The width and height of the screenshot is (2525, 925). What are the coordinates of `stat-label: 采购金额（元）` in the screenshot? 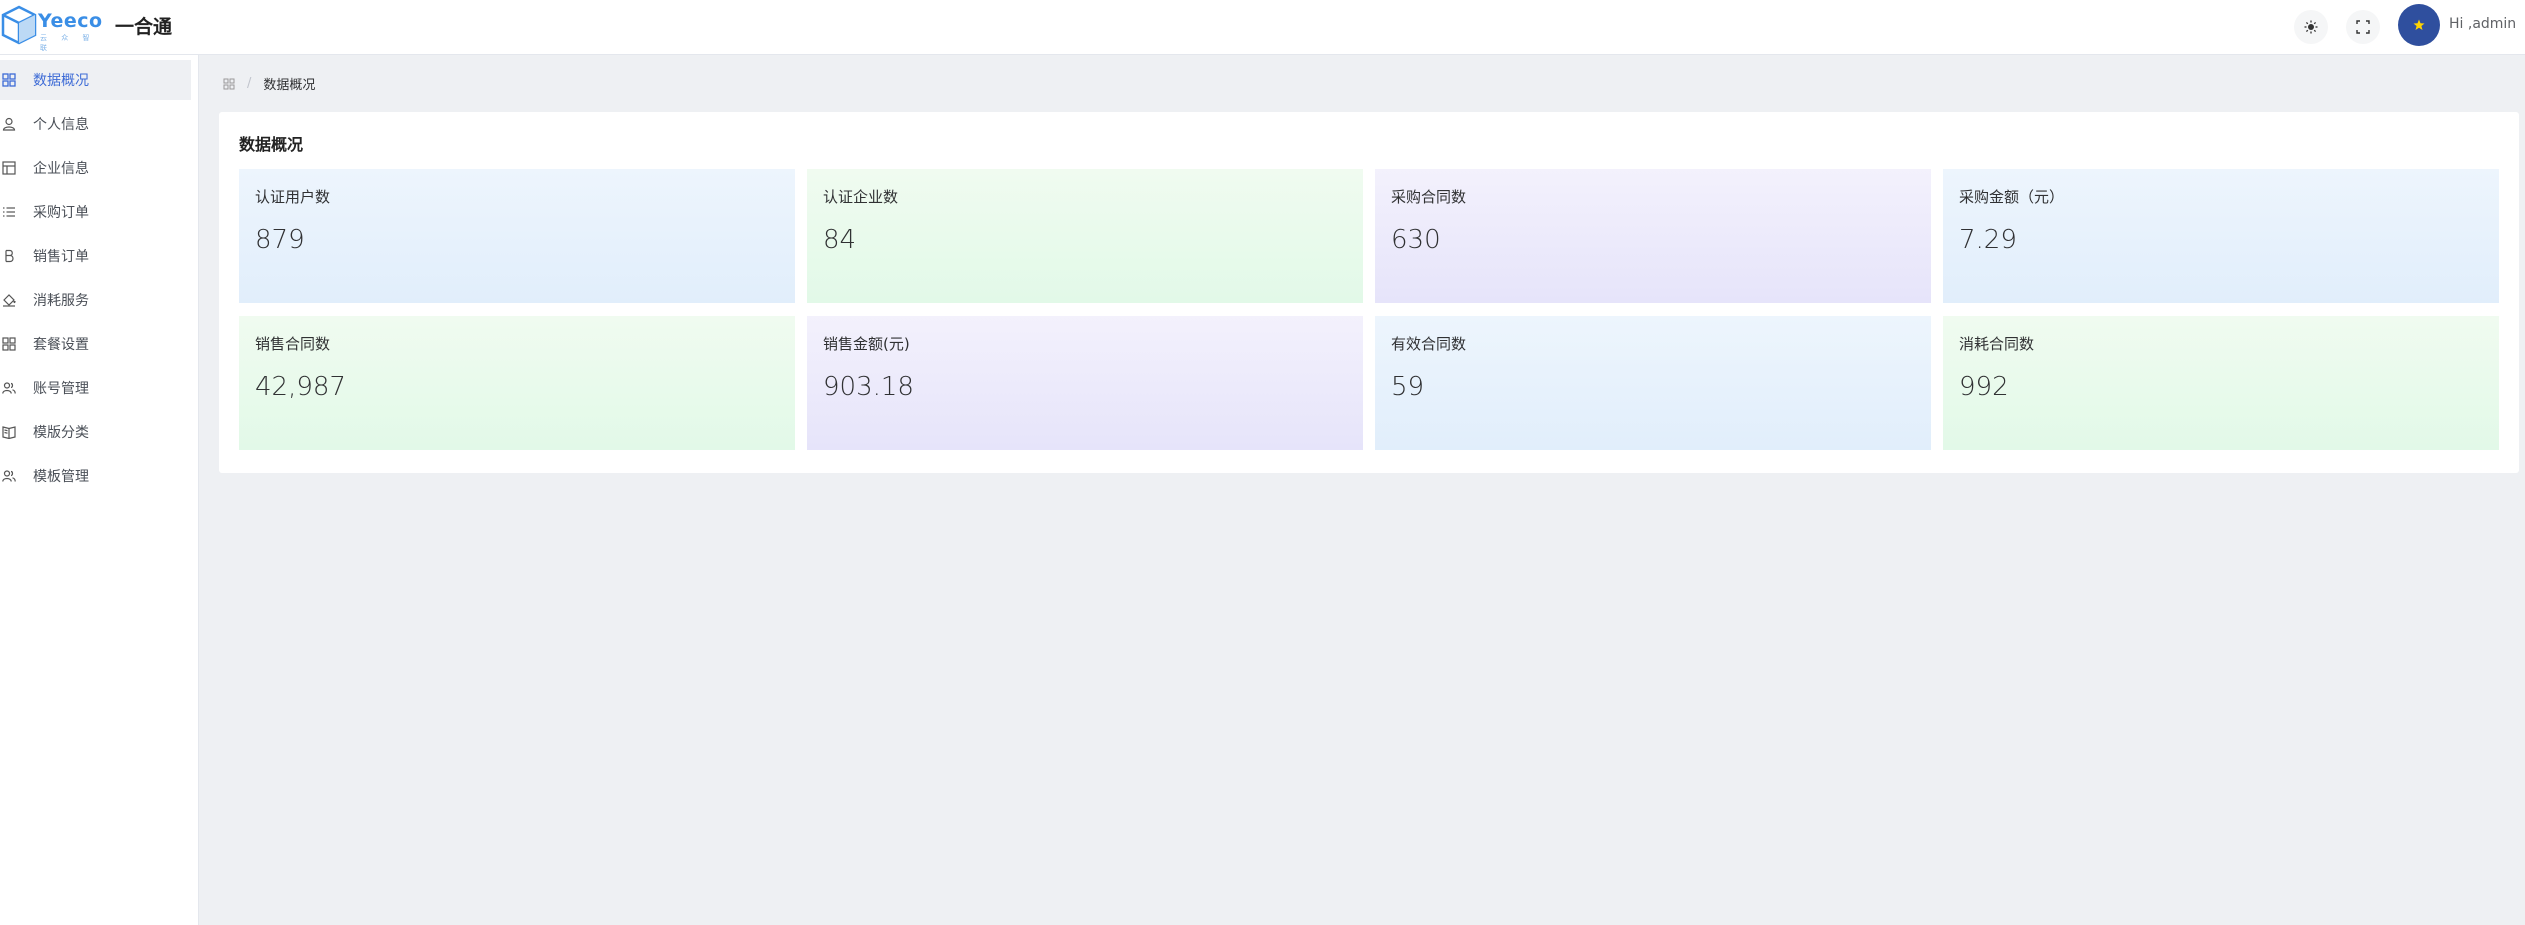 It's located at (2012, 197).